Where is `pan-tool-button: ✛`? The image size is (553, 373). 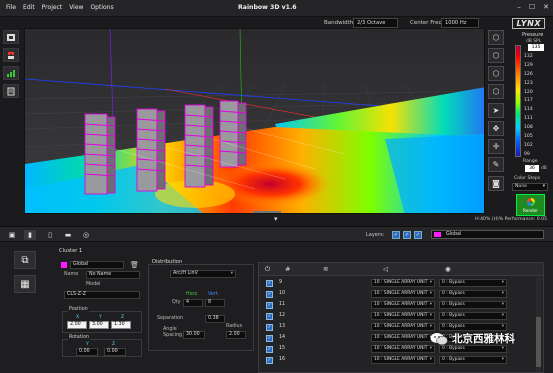 pan-tool-button: ✛ is located at coordinates (496, 146).